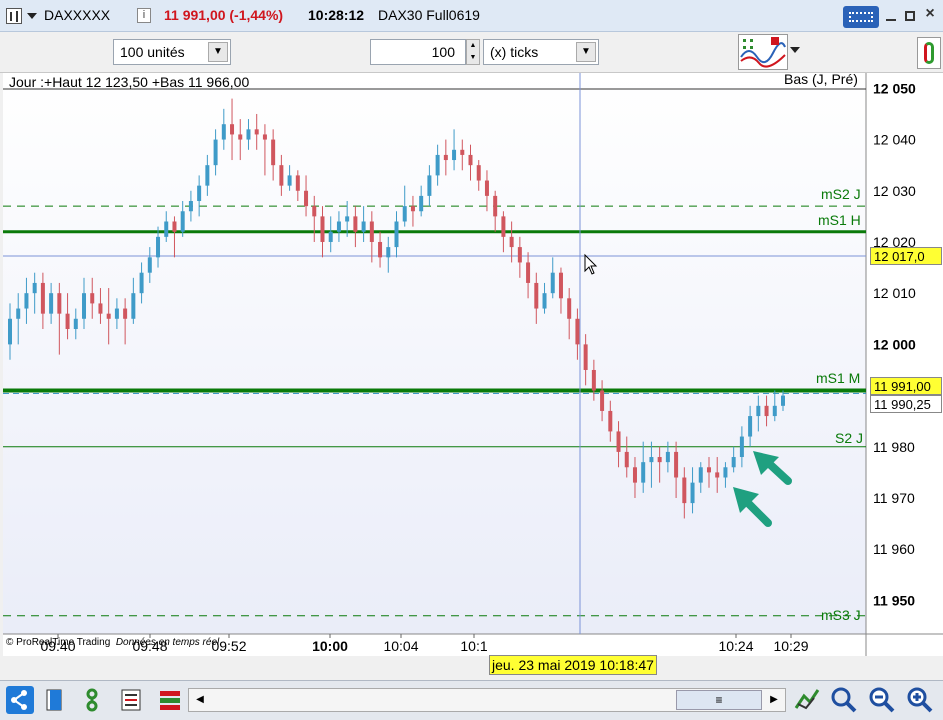 Image resolution: width=943 pixels, height=720 pixels. What do you see at coordinates (894, 600) in the screenshot?
I see `y-tick-label: 11 950` at bounding box center [894, 600].